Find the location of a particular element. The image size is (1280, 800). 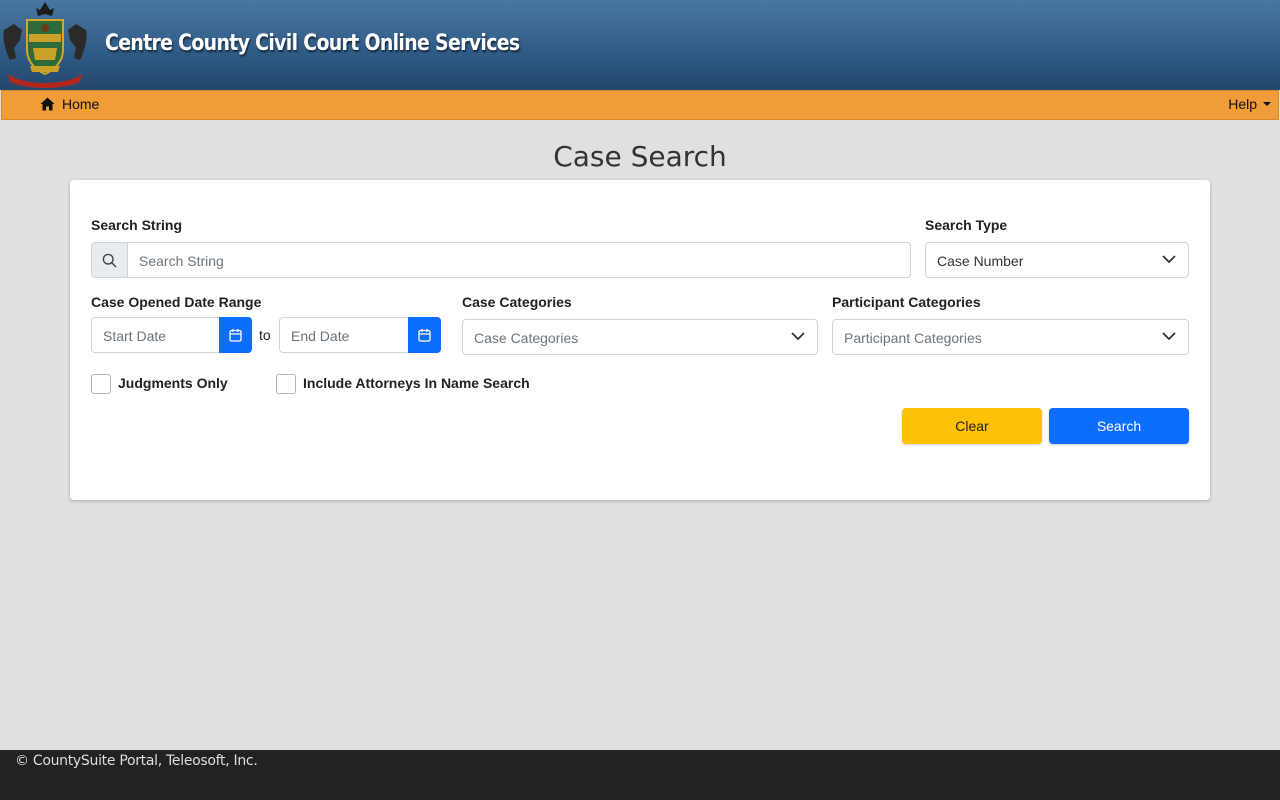

date-range-label: Case Opened Date Range is located at coordinates (176, 302).